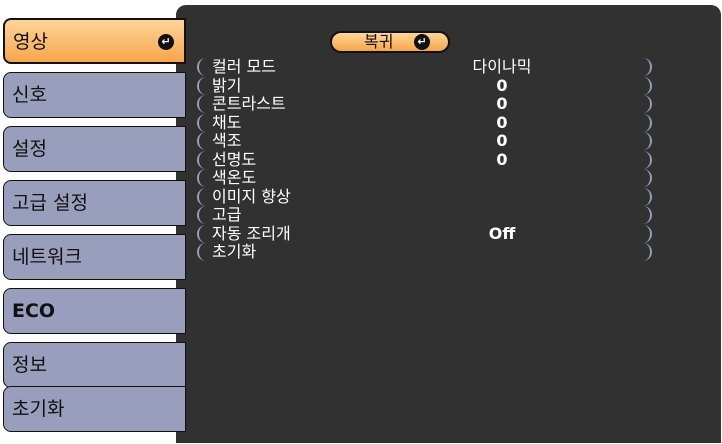  What do you see at coordinates (379, 41) in the screenshot?
I see `back-button-label: 복귀` at bounding box center [379, 41].